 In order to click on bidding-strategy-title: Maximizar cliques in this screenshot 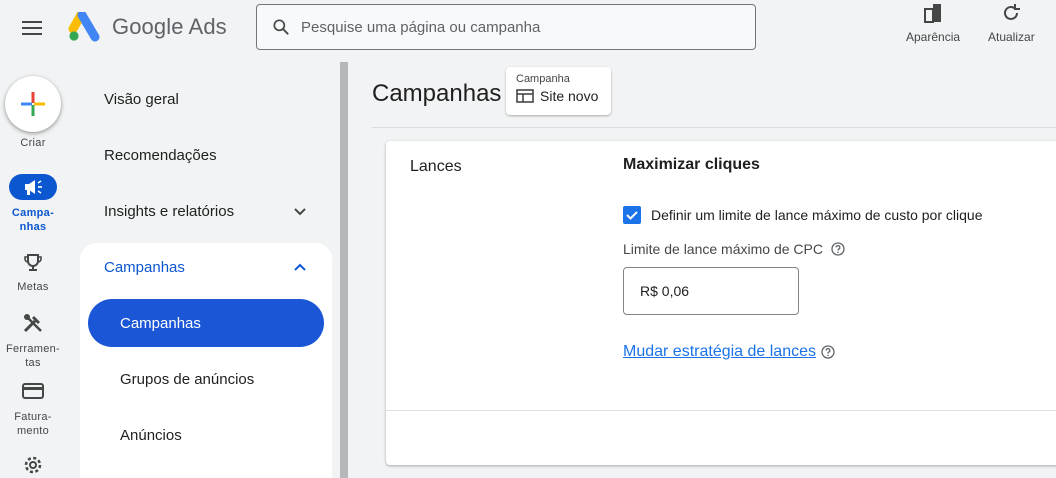, I will do `click(691, 164)`.